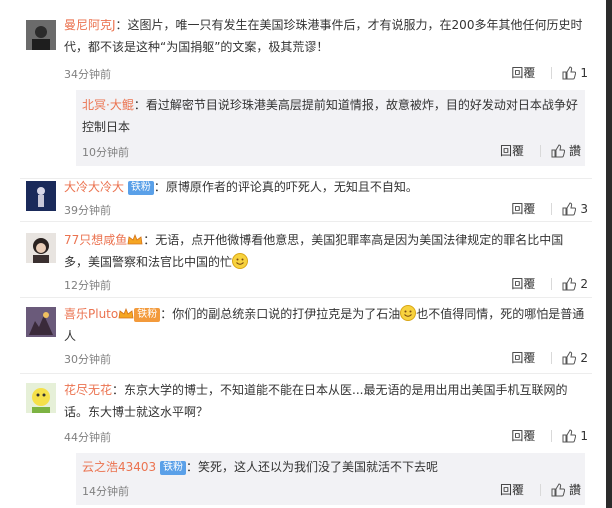 The width and height of the screenshot is (612, 508). What do you see at coordinates (87, 437) in the screenshot?
I see `timestamp: 44分钟前` at bounding box center [87, 437].